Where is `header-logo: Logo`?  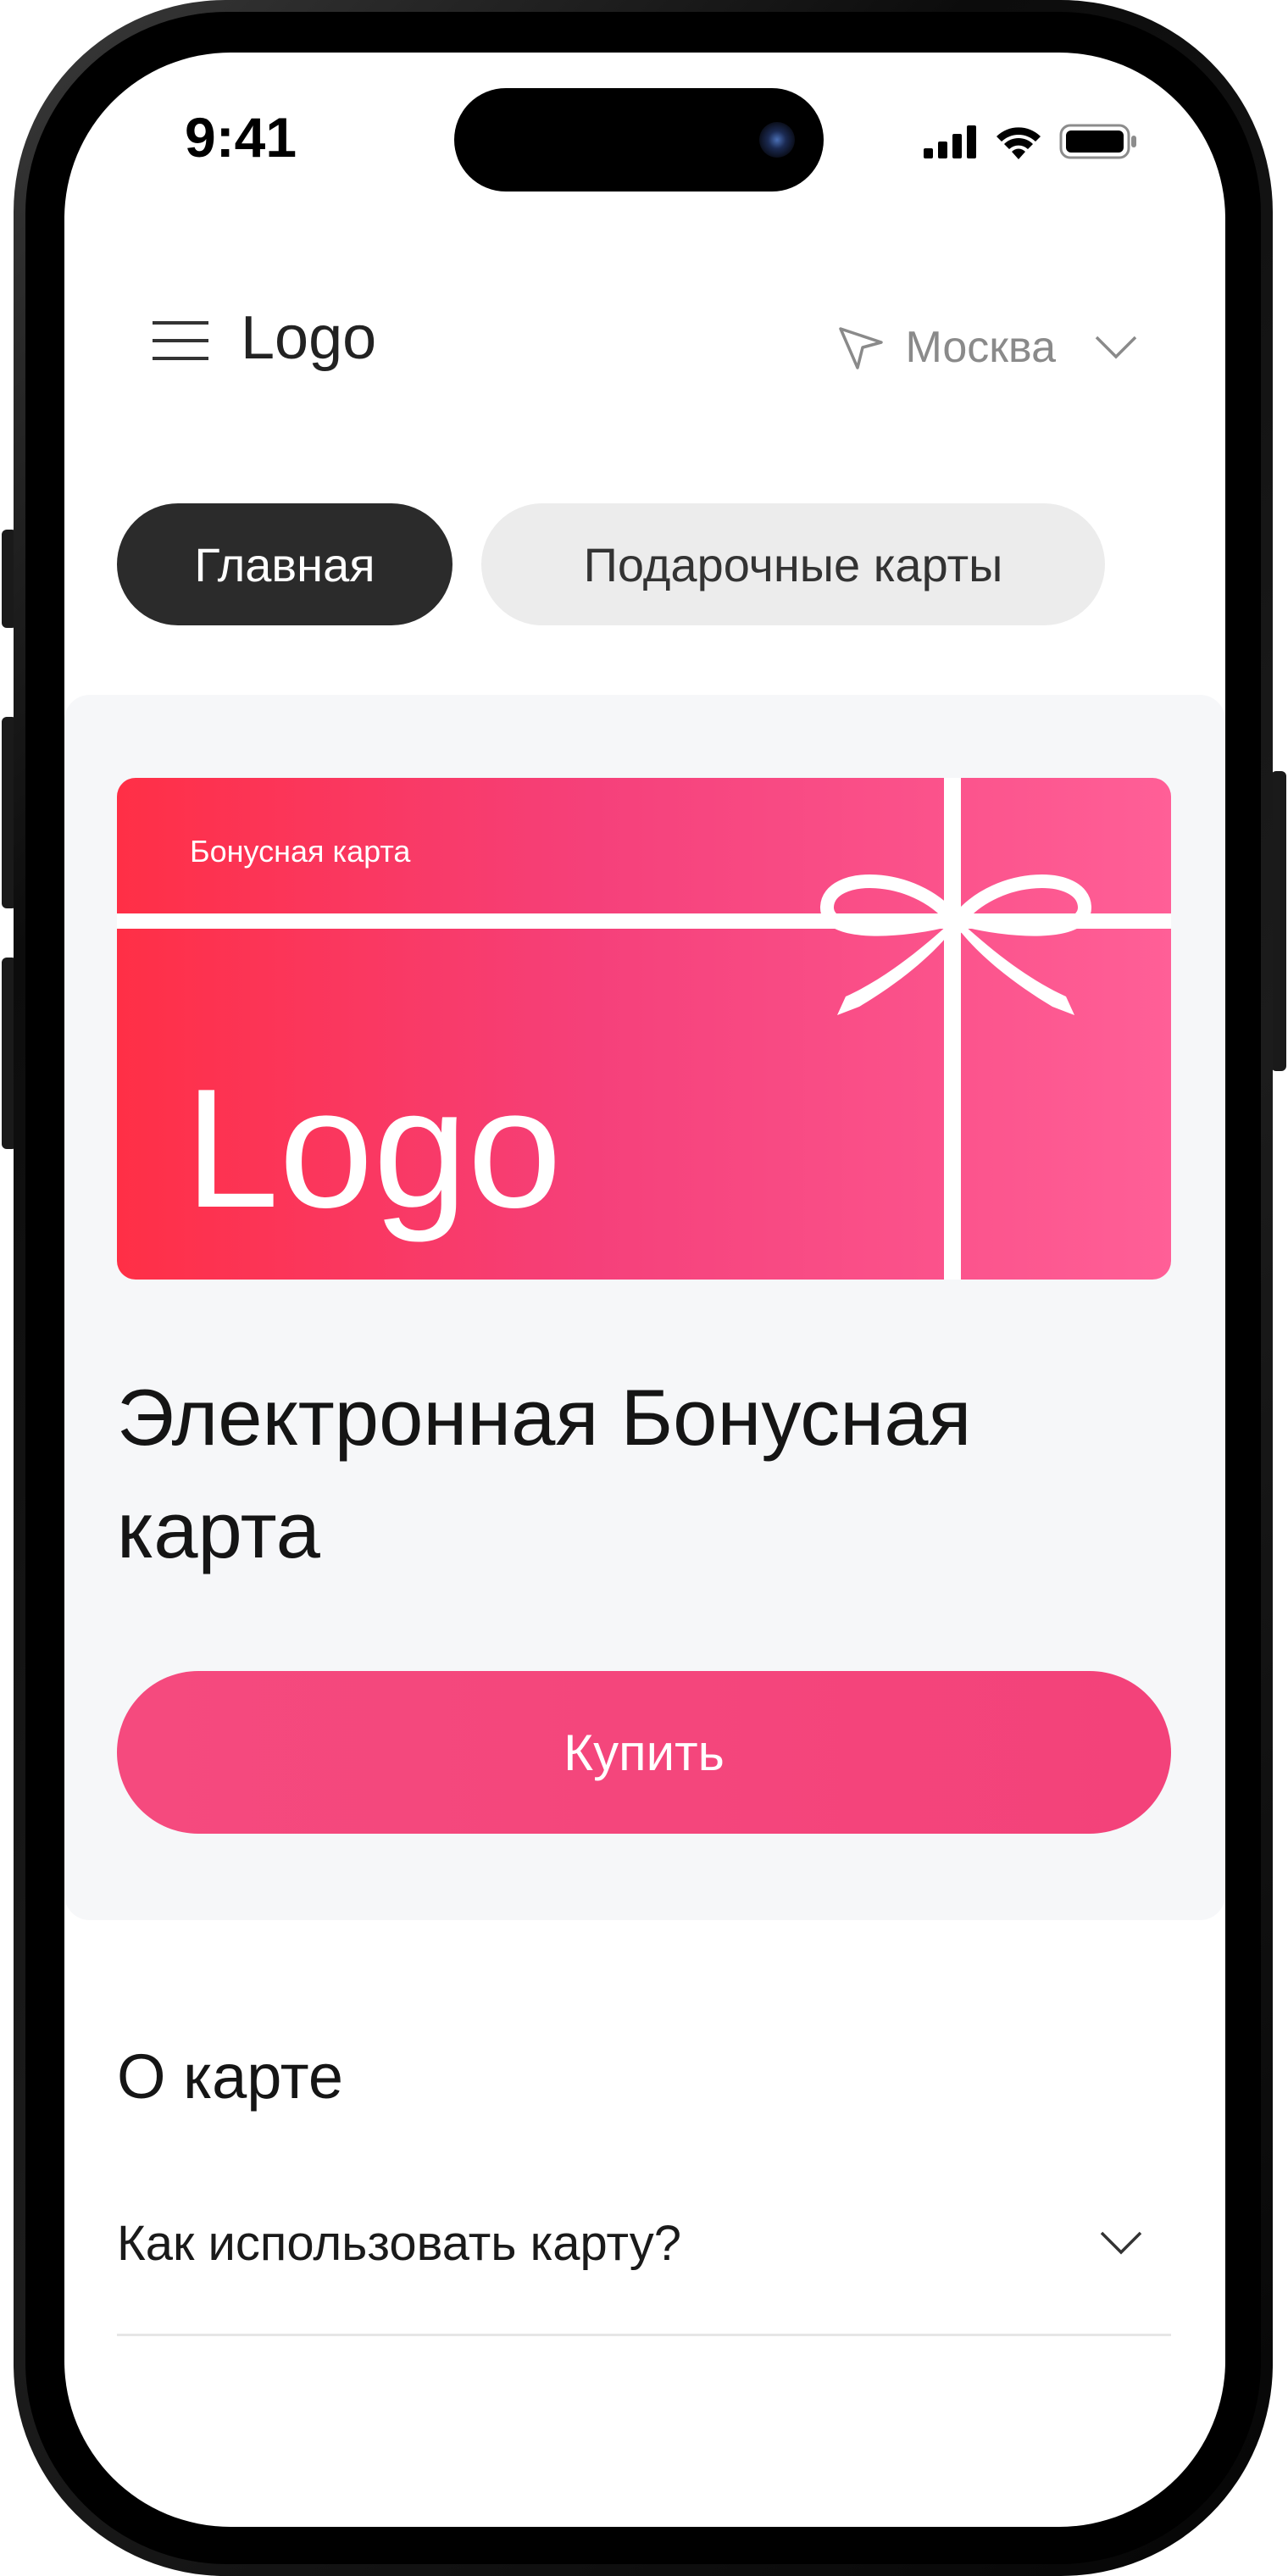 header-logo: Logo is located at coordinates (308, 338).